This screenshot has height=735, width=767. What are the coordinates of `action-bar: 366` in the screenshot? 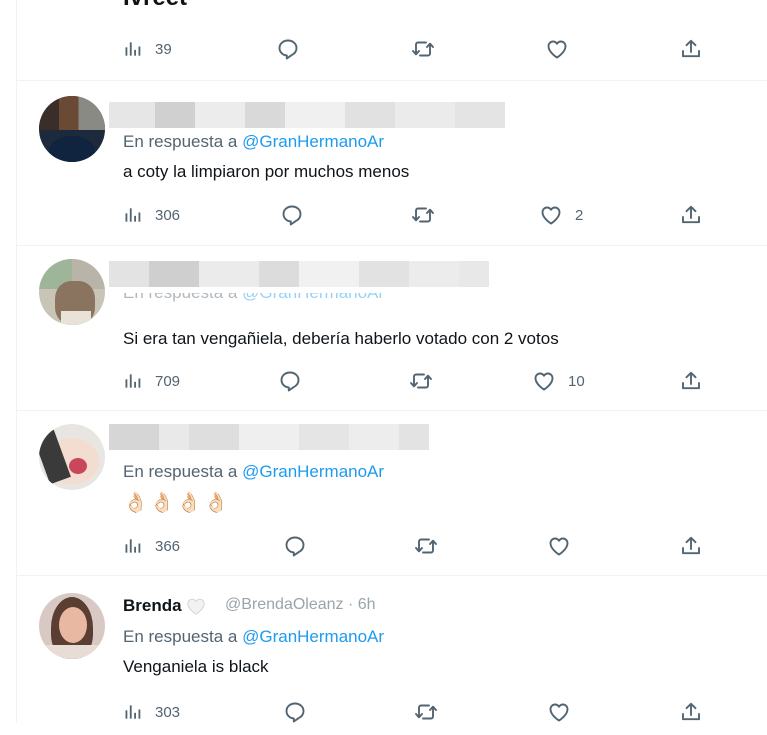 It's located at (392, 546).